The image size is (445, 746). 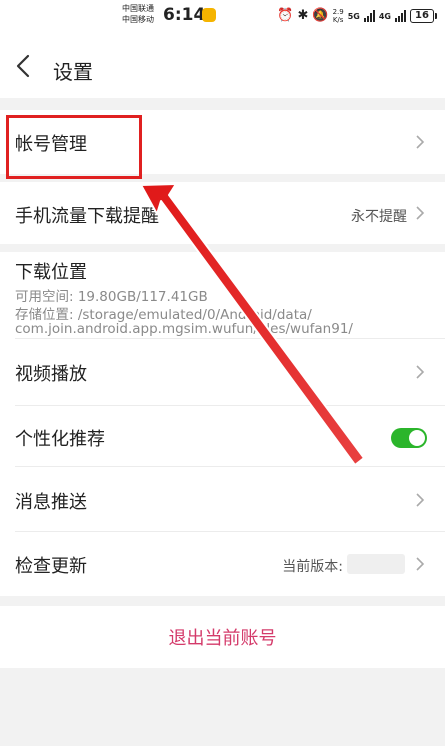 I want to click on status-time: 6:14, so click(x=184, y=15).